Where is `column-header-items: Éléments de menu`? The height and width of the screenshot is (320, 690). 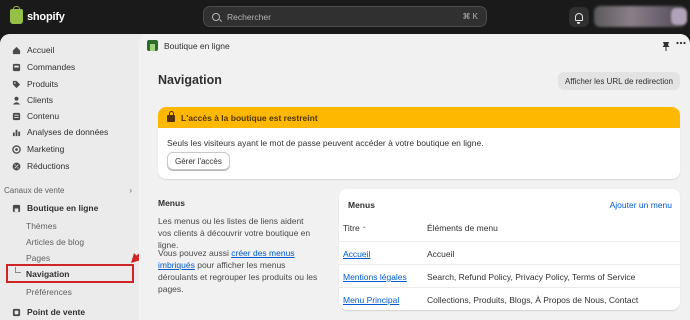
column-header-items: Éléments de menu is located at coordinates (462, 228).